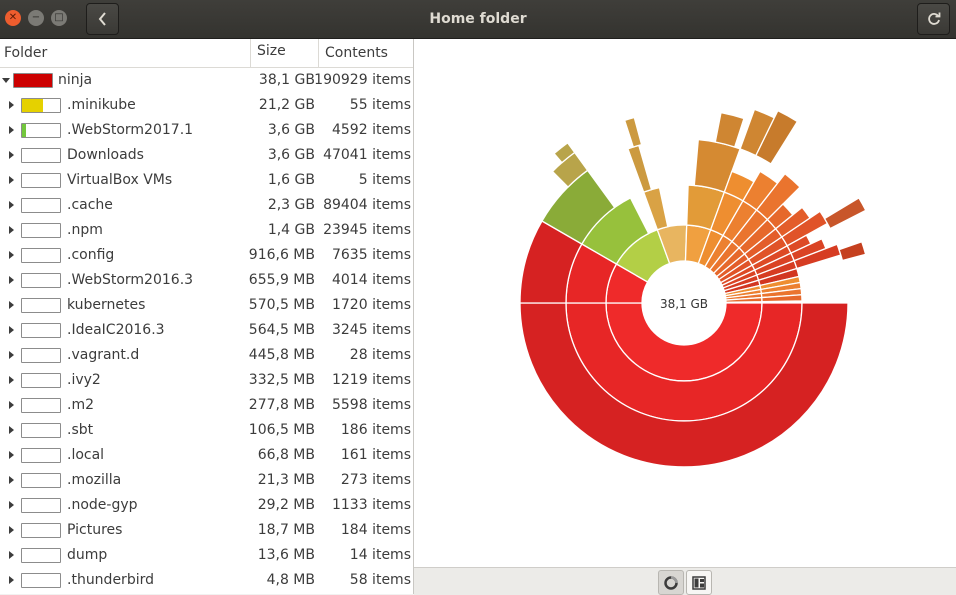 This screenshot has height=595, width=956. Describe the element at coordinates (286, 53) in the screenshot. I see `column-header-size: Size` at that location.